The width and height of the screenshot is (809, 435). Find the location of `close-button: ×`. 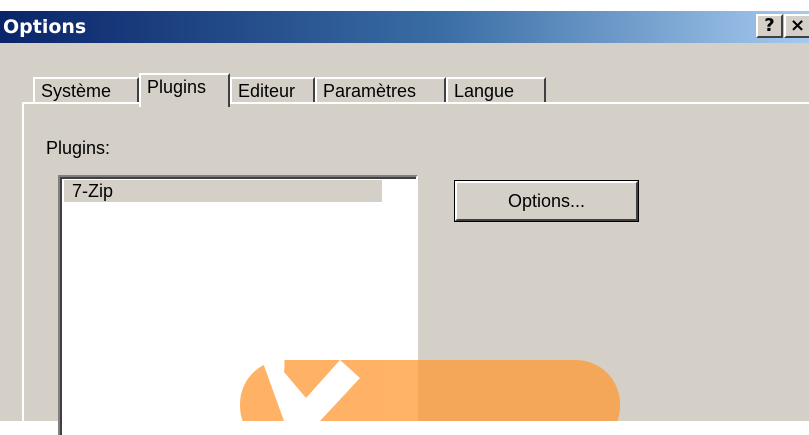

close-button: × is located at coordinates (796, 26).